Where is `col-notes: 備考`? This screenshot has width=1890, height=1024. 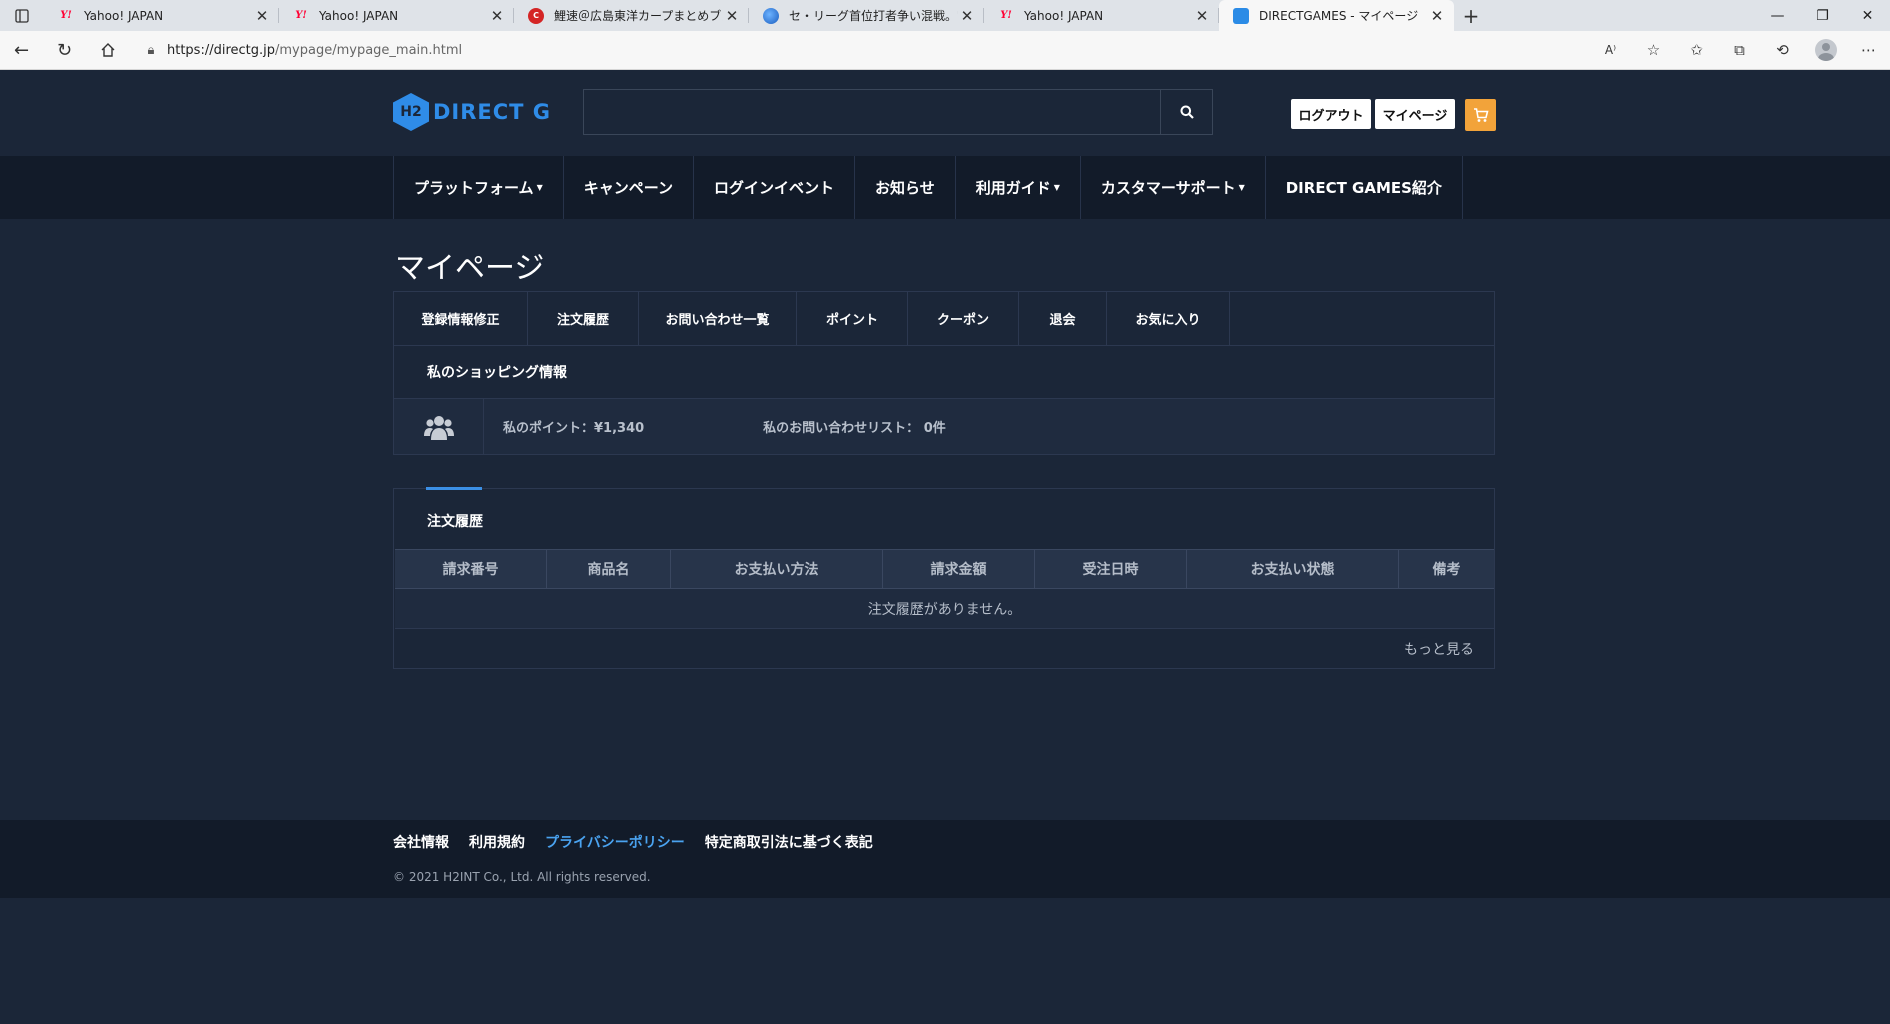 col-notes: 備考 is located at coordinates (1446, 570).